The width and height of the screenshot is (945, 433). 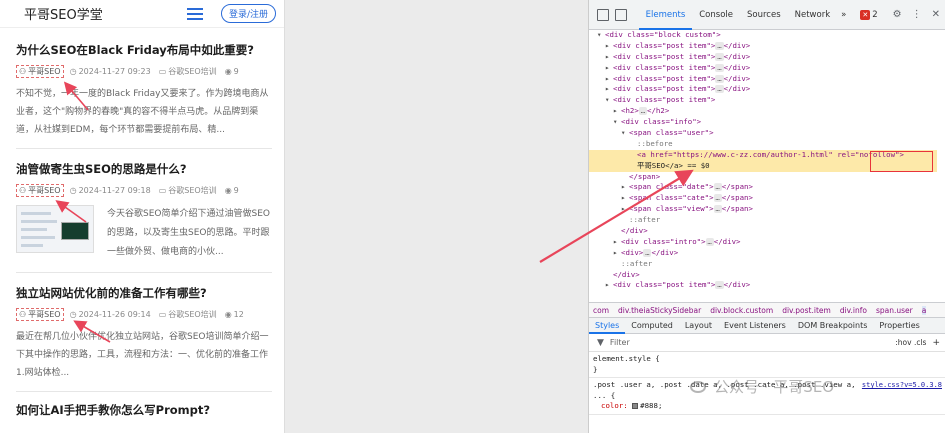 What do you see at coordinates (833, 326) in the screenshot?
I see `subtab-dom-breakpoints: DOM Breakpoints` at bounding box center [833, 326].